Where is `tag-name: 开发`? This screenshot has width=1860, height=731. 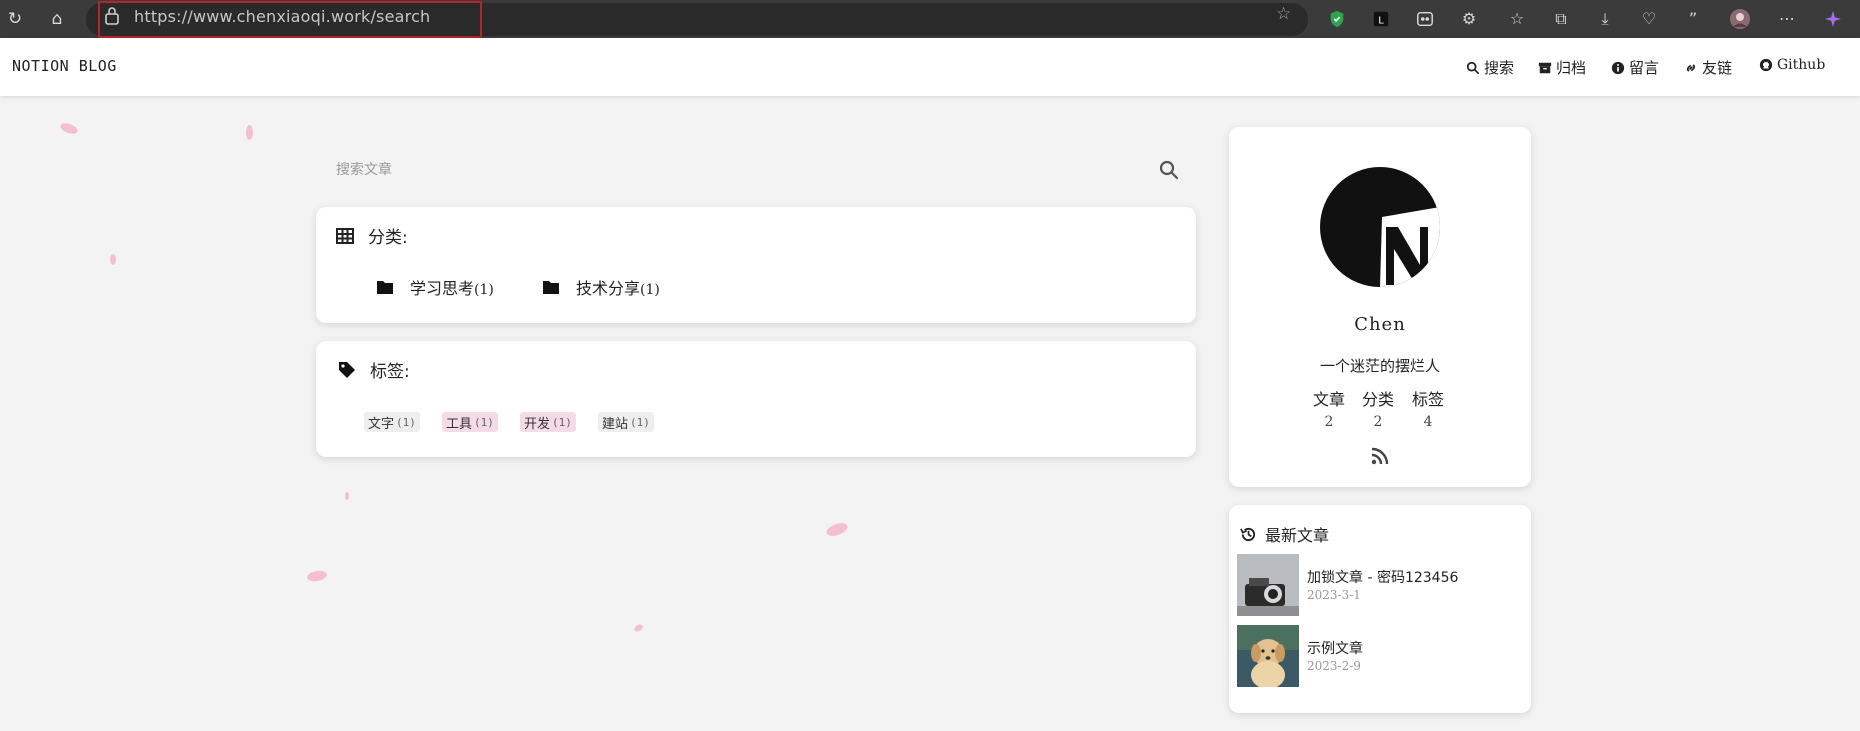
tag-name: 开发 is located at coordinates (537, 424).